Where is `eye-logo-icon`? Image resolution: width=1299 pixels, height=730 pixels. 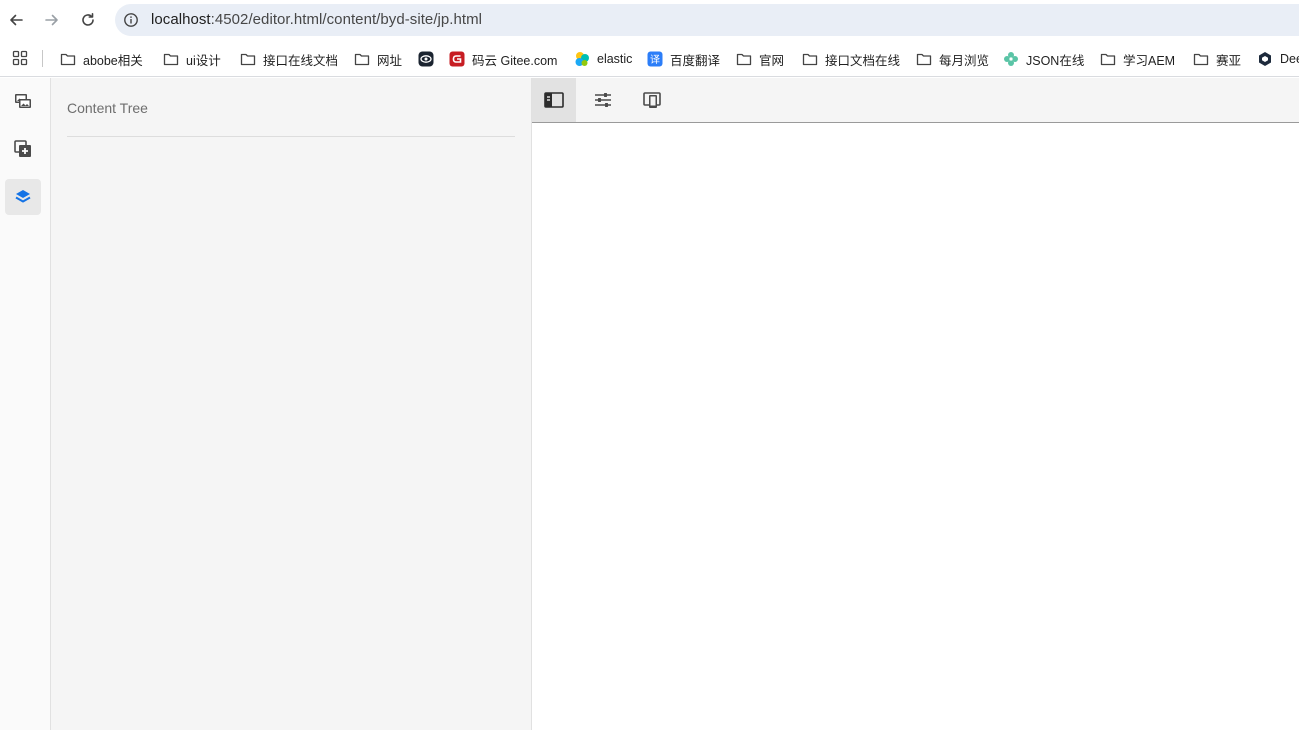 eye-logo-icon is located at coordinates (426, 59).